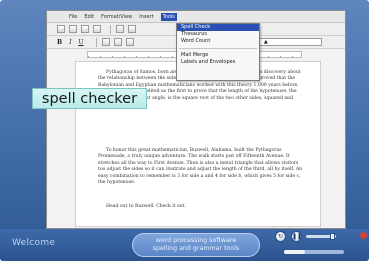 This screenshot has width=369, height=261. I want to click on menu-item-spell-check: Spell Check, so click(218, 27).